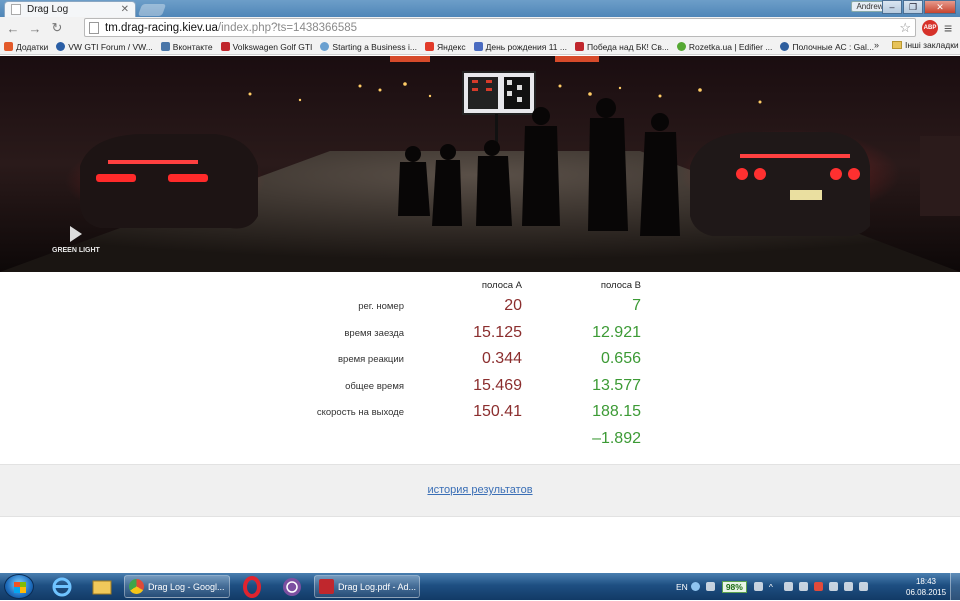  What do you see at coordinates (70, 9) in the screenshot?
I see `browser-tab: Drag Log ✕` at bounding box center [70, 9].